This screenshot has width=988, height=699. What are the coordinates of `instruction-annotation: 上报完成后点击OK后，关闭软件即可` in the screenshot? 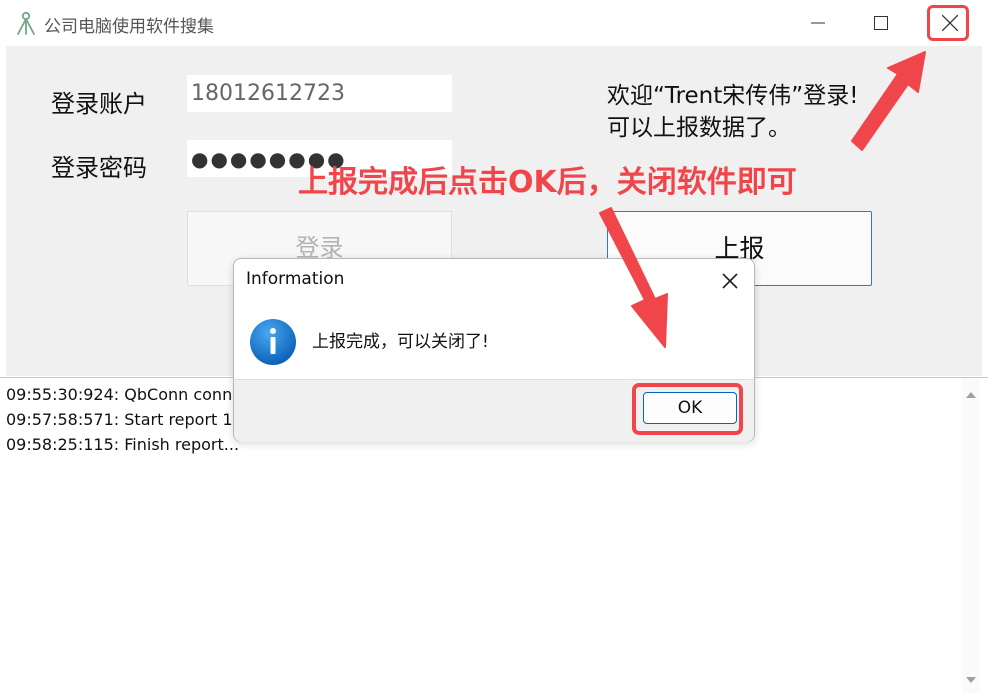 It's located at (547, 182).